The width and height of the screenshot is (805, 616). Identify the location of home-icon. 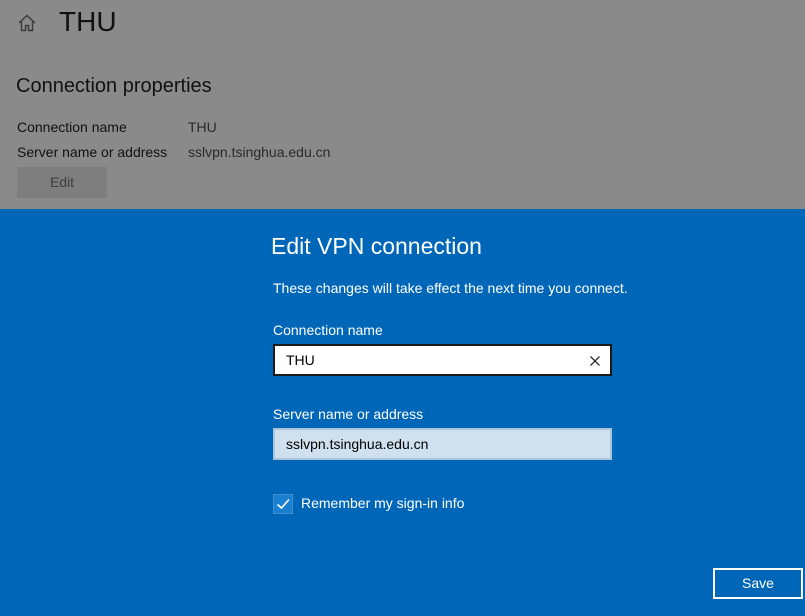
(27, 23).